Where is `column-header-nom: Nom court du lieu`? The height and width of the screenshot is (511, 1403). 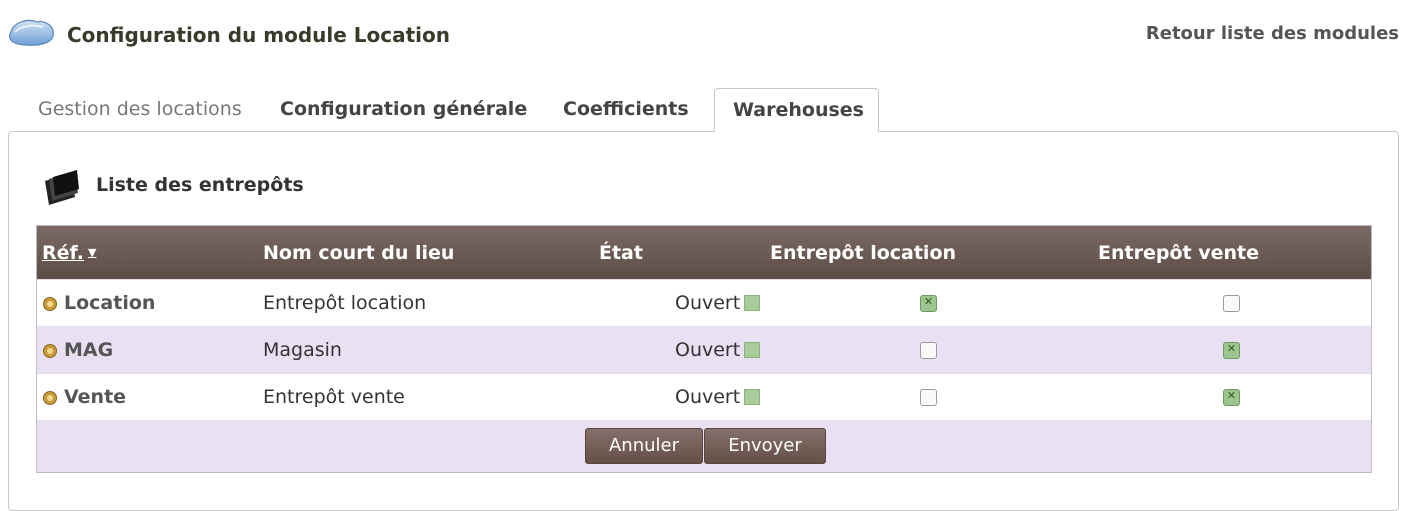
column-header-nom: Nom court du lieu is located at coordinates (359, 252).